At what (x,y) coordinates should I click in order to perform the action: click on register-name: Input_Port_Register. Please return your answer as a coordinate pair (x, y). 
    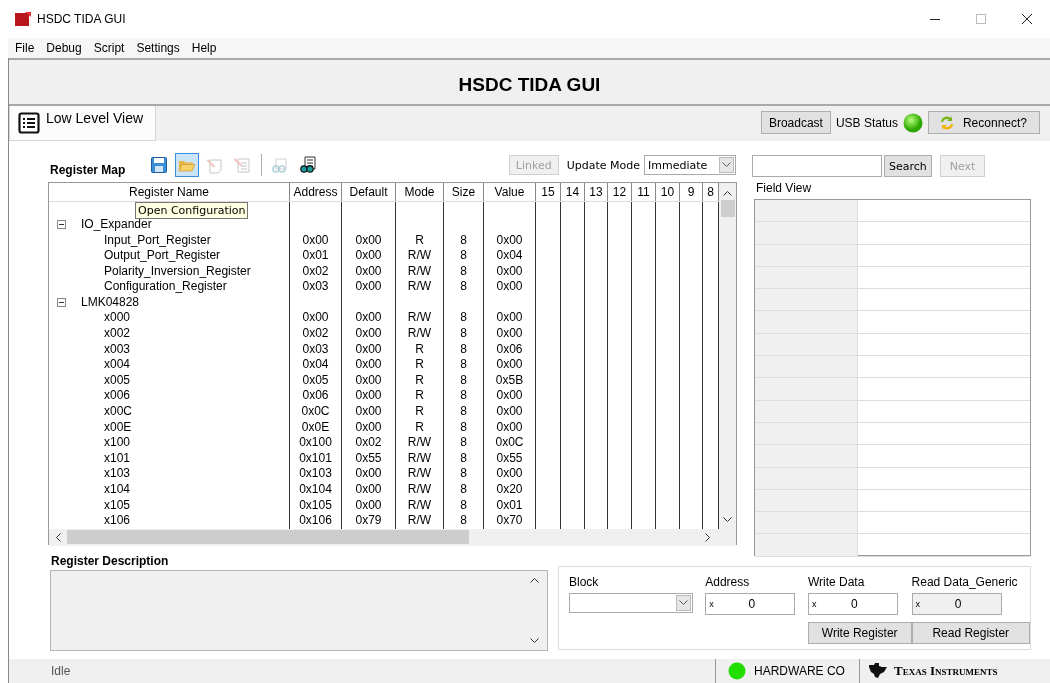
    Looking at the image, I should click on (169, 240).